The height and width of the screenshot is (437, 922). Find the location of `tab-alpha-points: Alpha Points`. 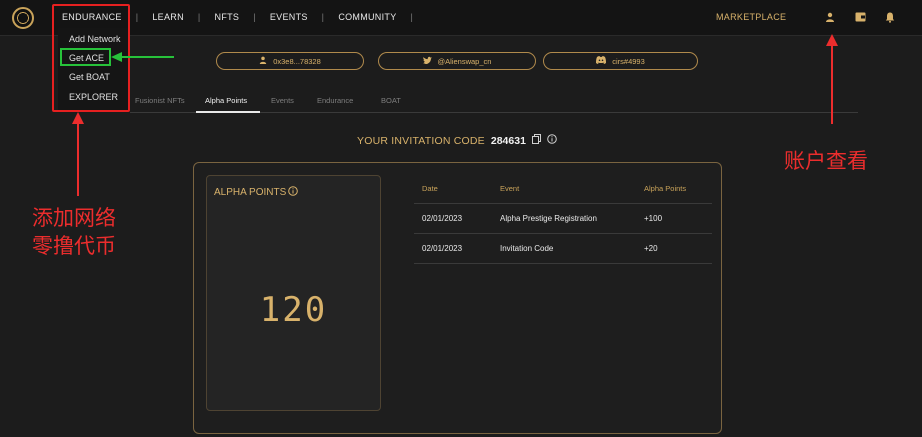

tab-alpha-points: Alpha Points is located at coordinates (226, 100).